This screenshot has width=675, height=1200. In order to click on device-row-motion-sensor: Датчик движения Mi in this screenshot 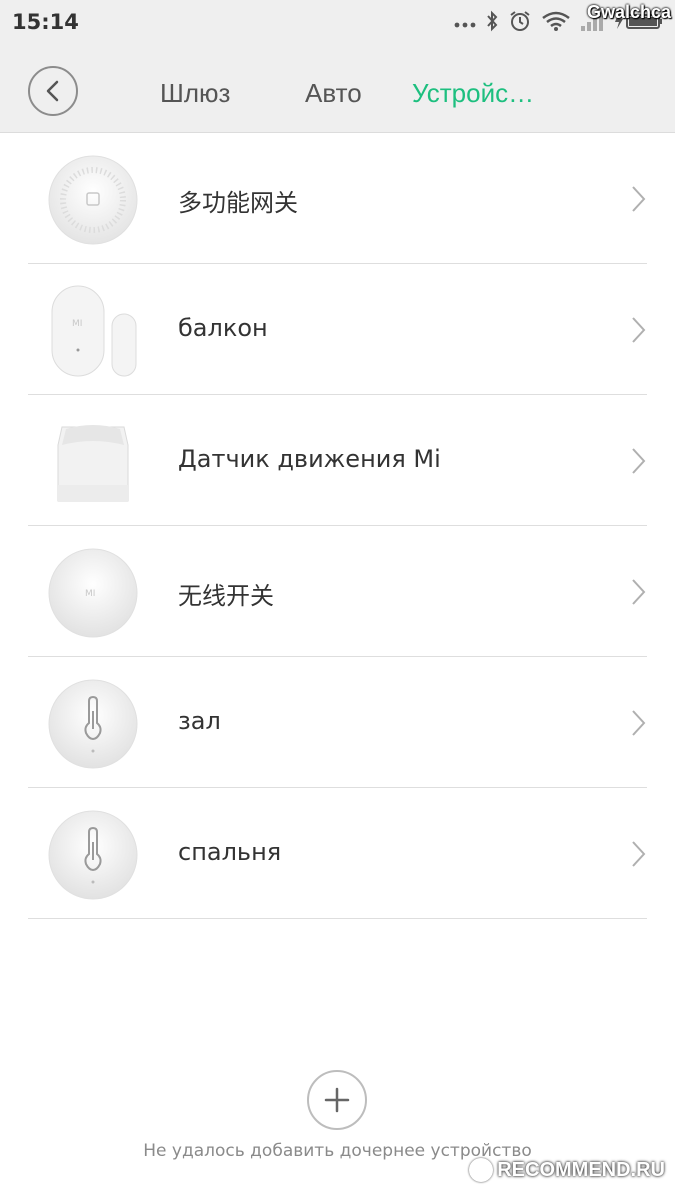, I will do `click(337, 460)`.